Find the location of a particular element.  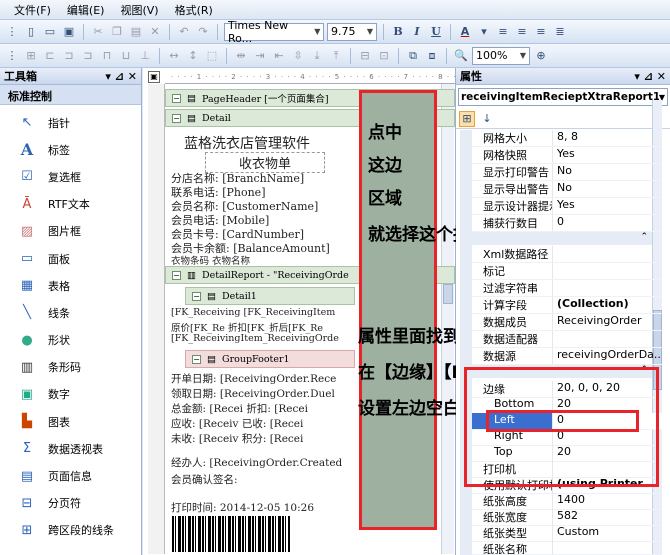

cut-icon: ✂ is located at coordinates (98, 32).